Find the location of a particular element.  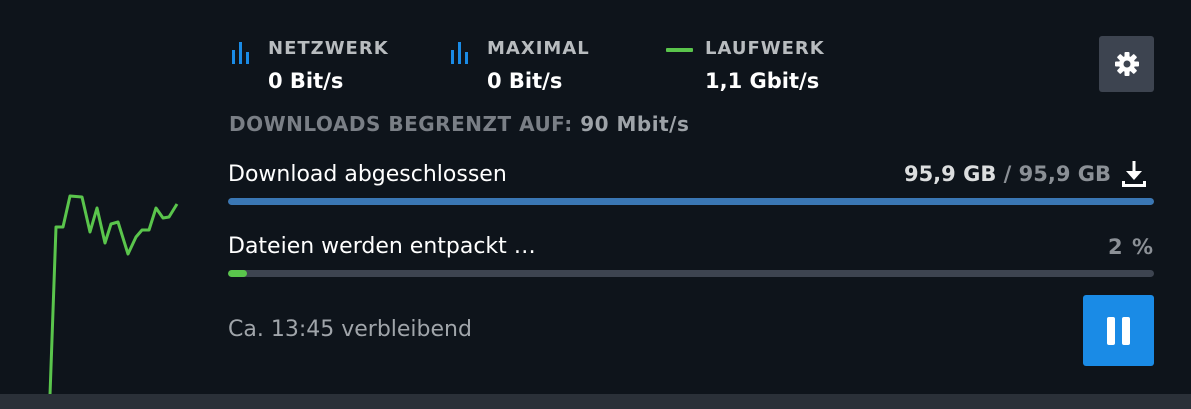

download-limit: DOWNLOADS BEGRENZT AUF: 90 Mbit/s is located at coordinates (459, 124).